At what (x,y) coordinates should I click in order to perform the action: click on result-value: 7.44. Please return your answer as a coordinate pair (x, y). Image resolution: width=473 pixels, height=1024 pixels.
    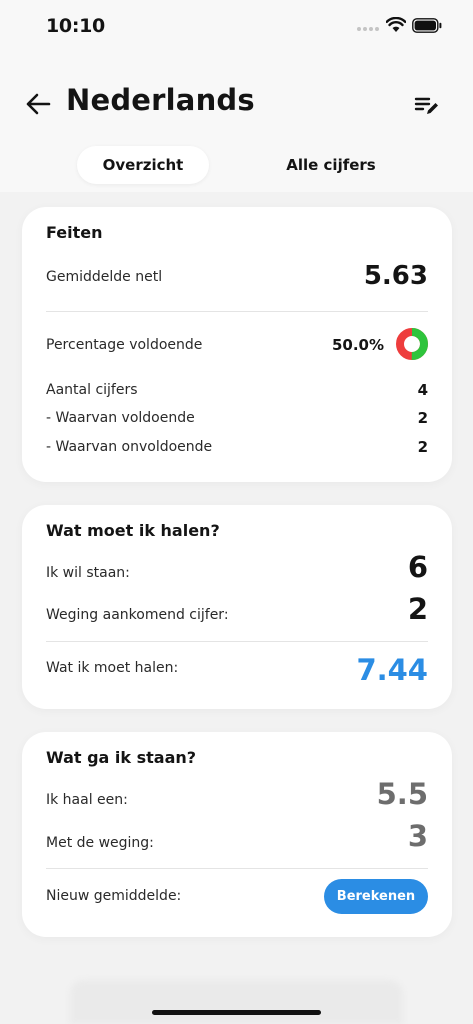
    Looking at the image, I should click on (392, 670).